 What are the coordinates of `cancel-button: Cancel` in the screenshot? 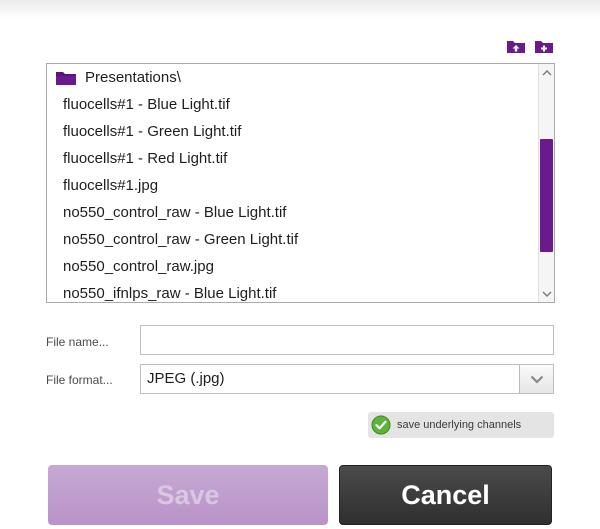 It's located at (445, 495).